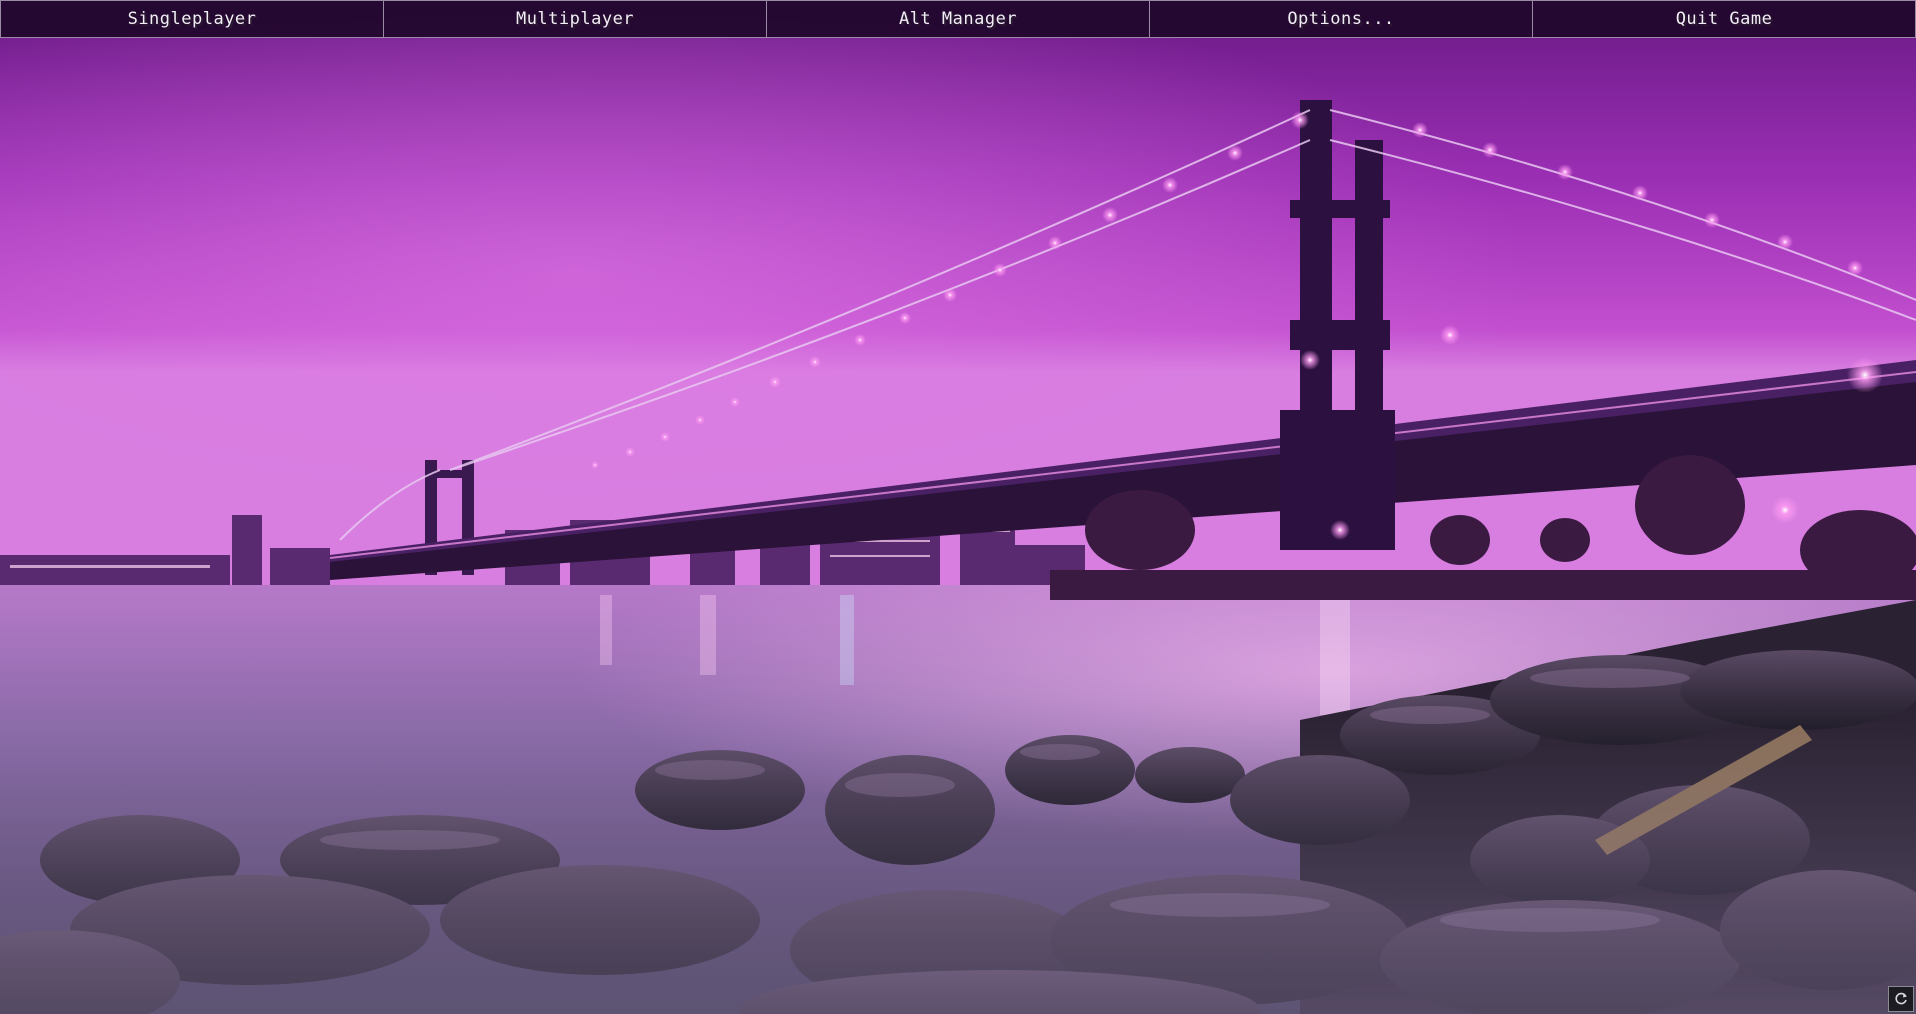  I want to click on refresh-icon, so click(1901, 998).